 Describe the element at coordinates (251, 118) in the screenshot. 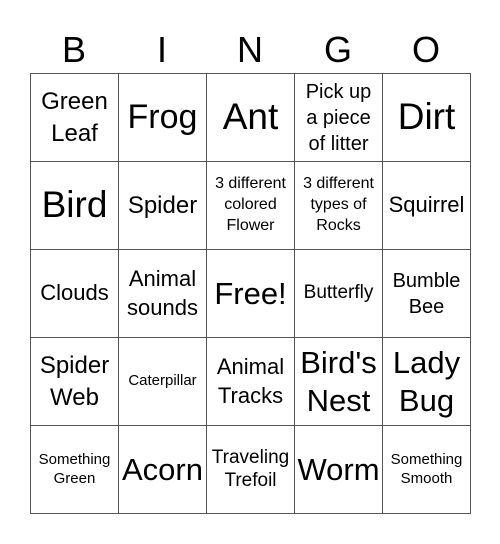

I see `bingo-cell: Ant` at that location.